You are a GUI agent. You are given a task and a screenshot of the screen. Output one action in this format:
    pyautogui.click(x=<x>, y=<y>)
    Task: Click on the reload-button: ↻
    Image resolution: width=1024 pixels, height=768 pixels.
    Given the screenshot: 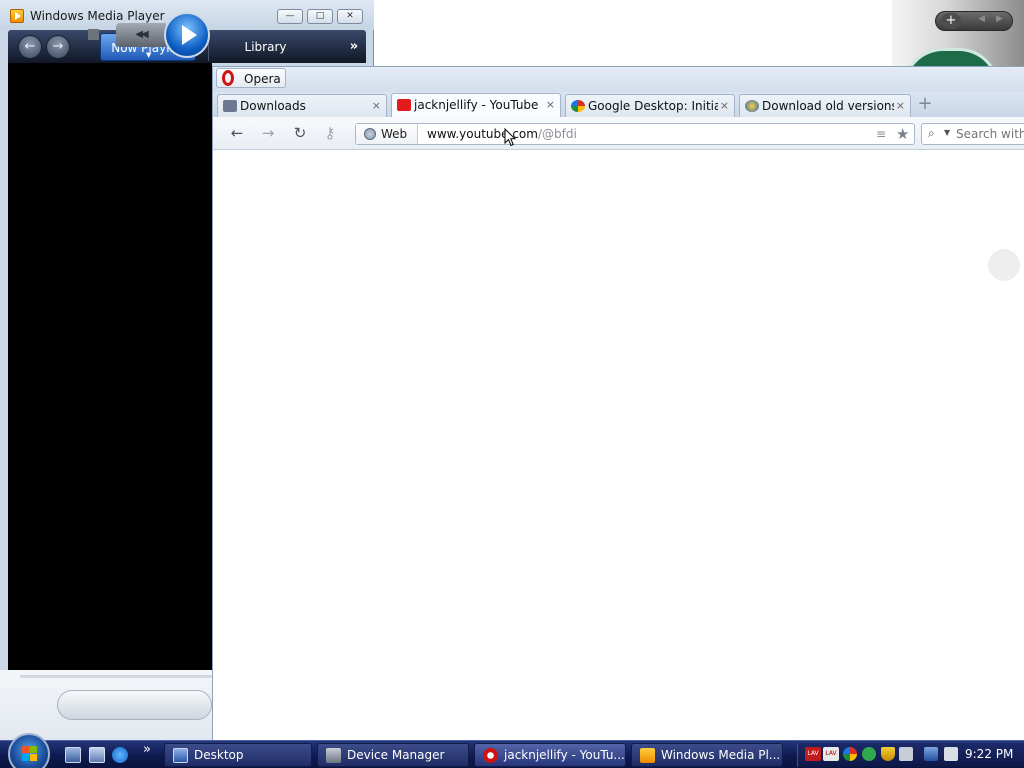 What is the action you would take?
    pyautogui.click(x=300, y=133)
    